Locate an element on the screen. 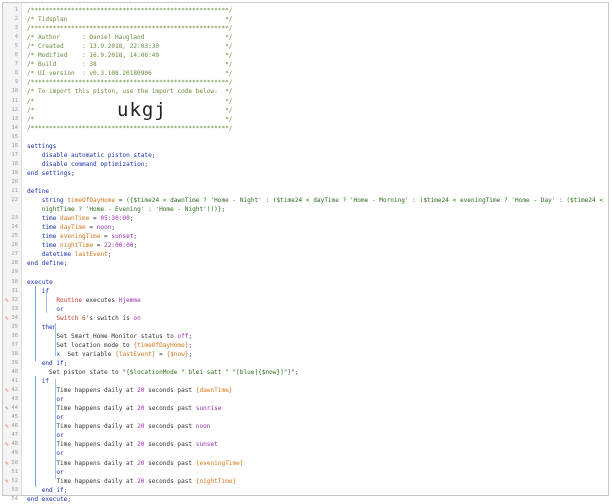  code-text: or is located at coordinates (45, 399).